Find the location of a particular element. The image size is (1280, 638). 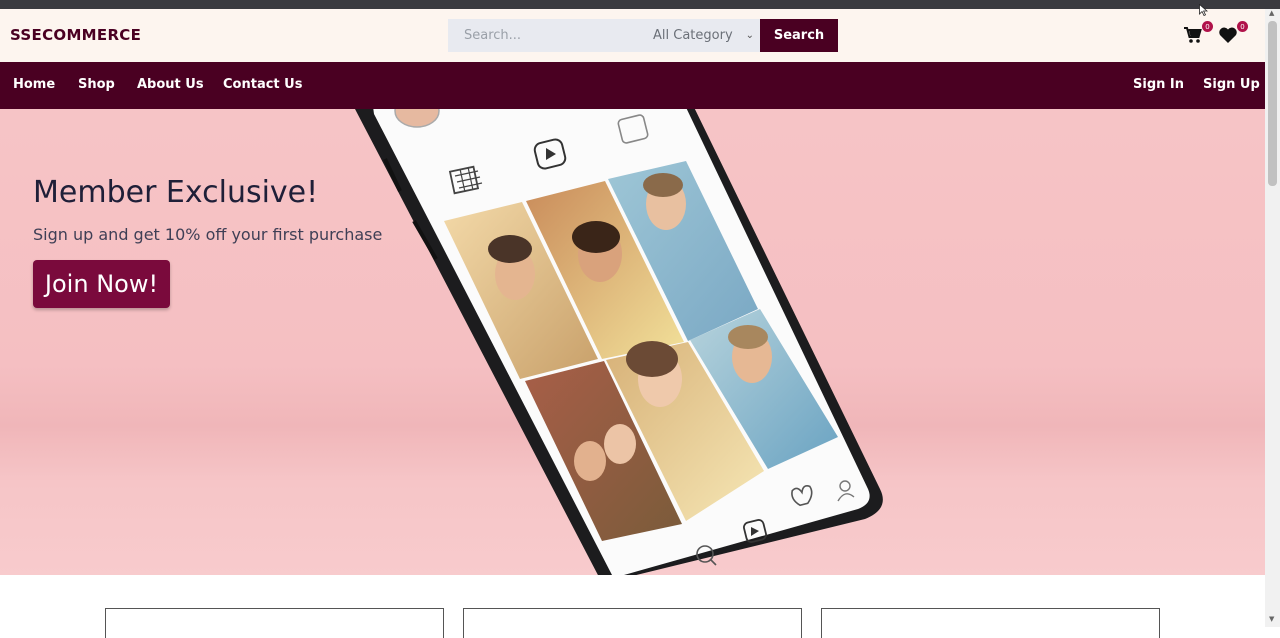

scrollbar-thumb is located at coordinates (1272, 103).